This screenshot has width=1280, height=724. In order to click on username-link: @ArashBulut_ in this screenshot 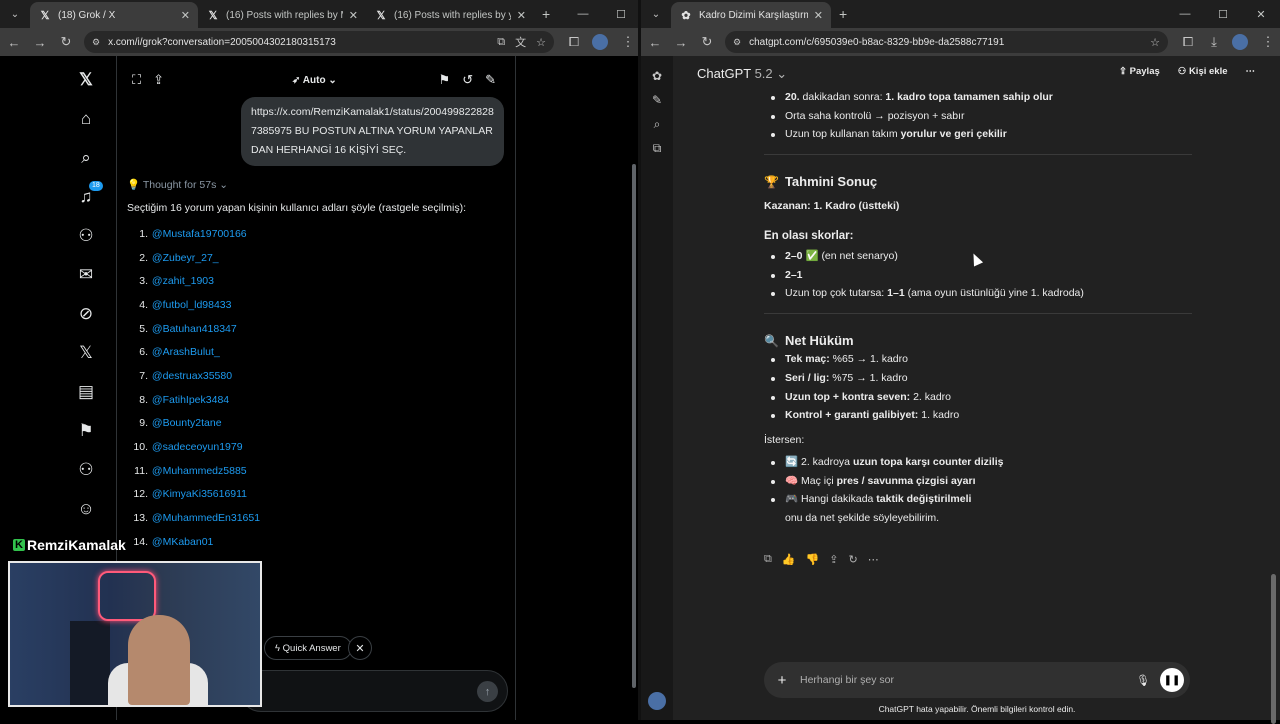, I will do `click(186, 352)`.